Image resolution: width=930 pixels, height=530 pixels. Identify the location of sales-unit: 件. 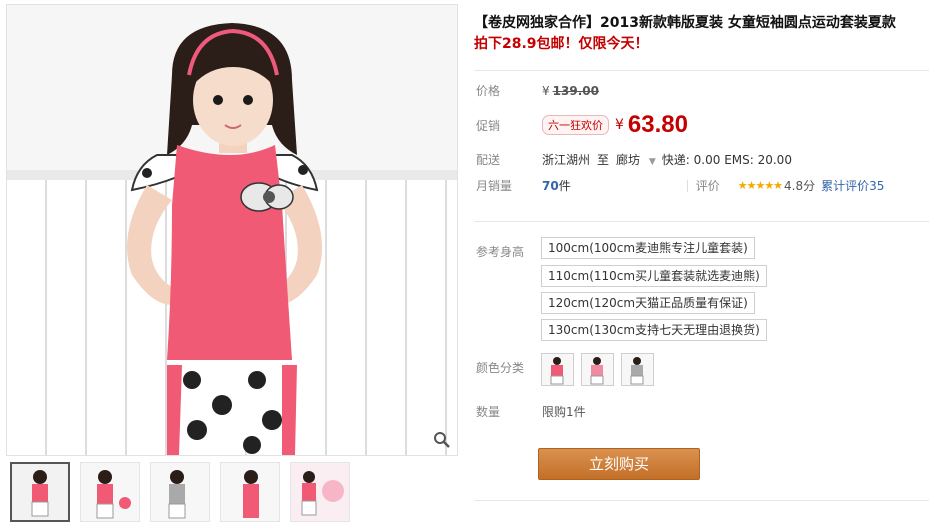
(564, 186).